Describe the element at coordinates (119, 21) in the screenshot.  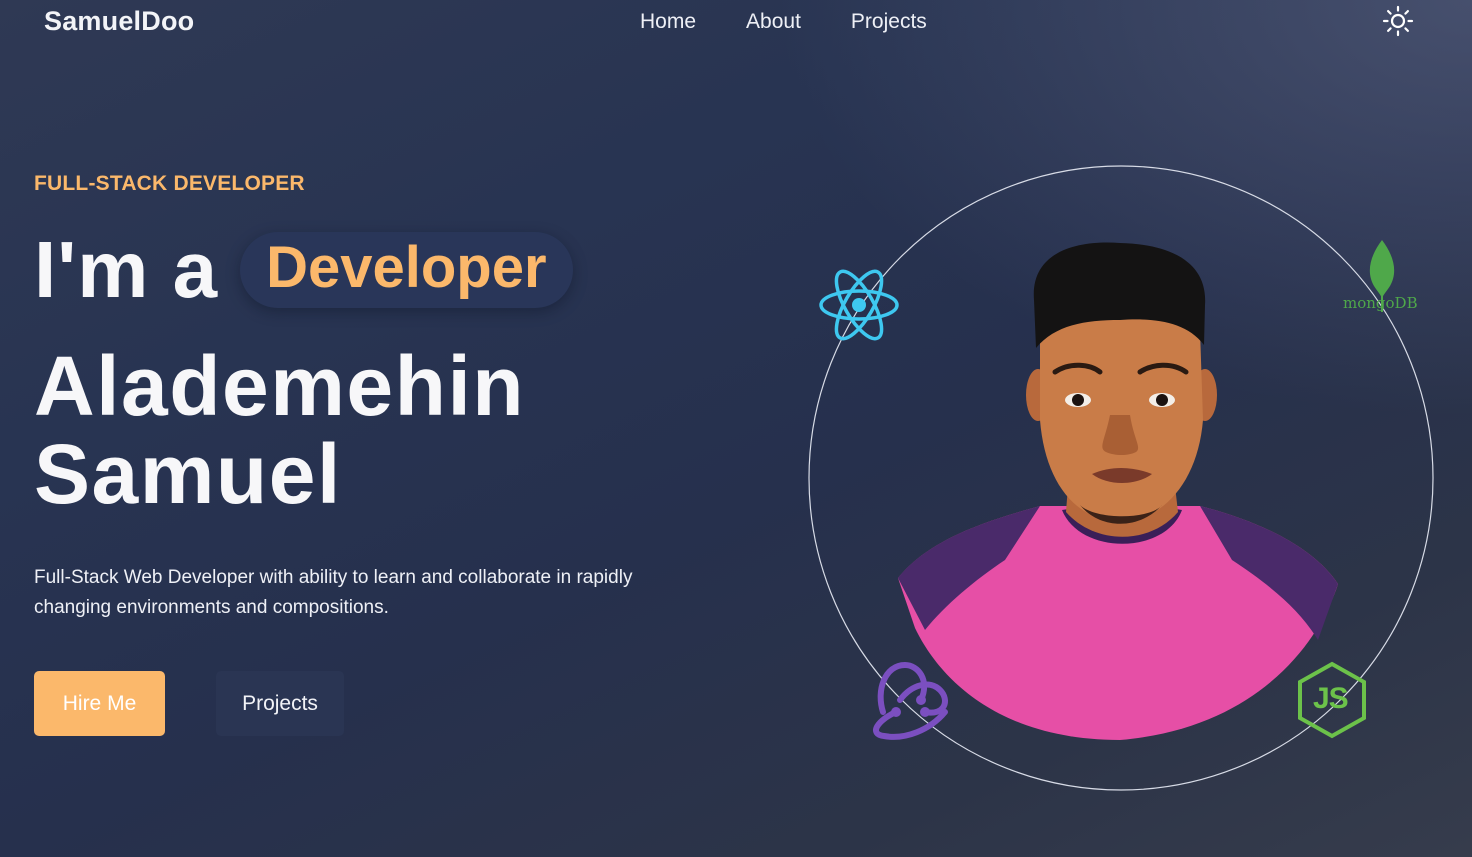
I see `site-logo: SamuelDoo` at that location.